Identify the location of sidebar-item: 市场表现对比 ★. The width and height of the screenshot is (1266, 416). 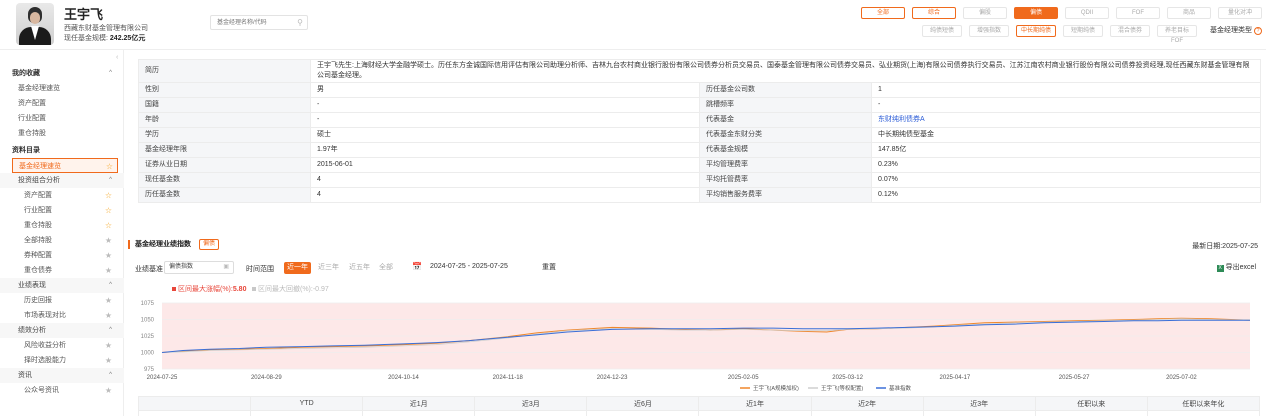
(62, 315).